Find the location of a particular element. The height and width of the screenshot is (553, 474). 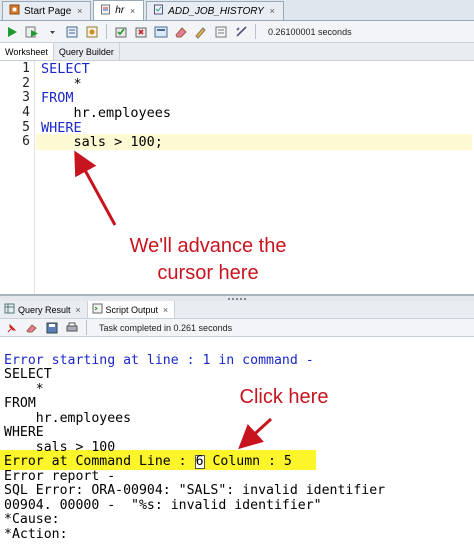

annotation-text: We'll advance the is located at coordinates (208, 246).